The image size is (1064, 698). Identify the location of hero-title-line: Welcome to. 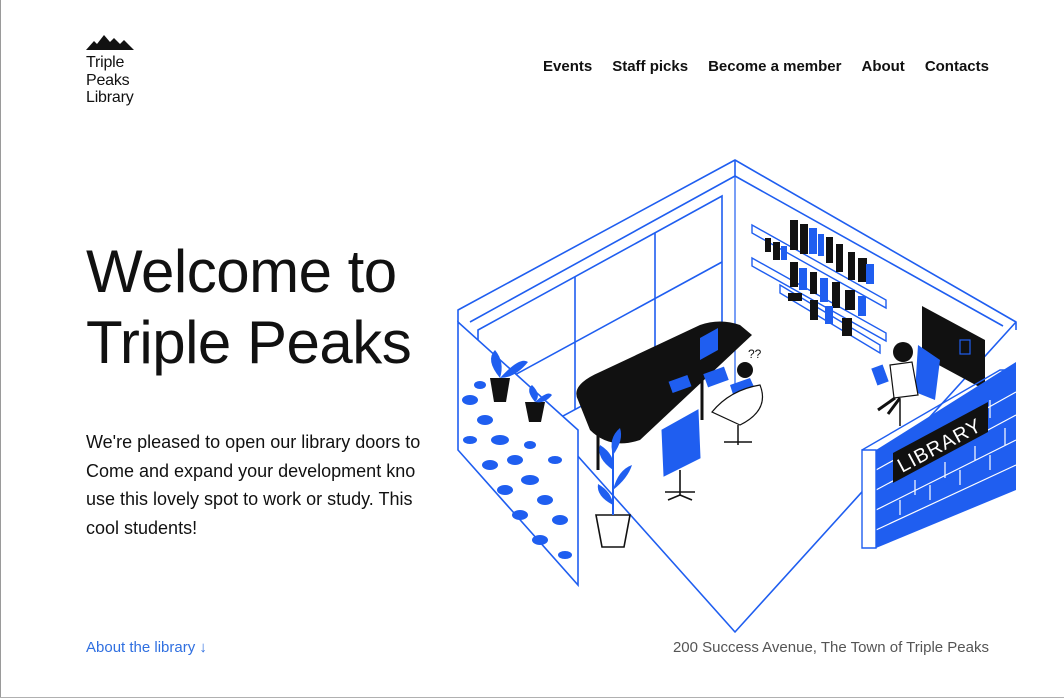
(241, 271).